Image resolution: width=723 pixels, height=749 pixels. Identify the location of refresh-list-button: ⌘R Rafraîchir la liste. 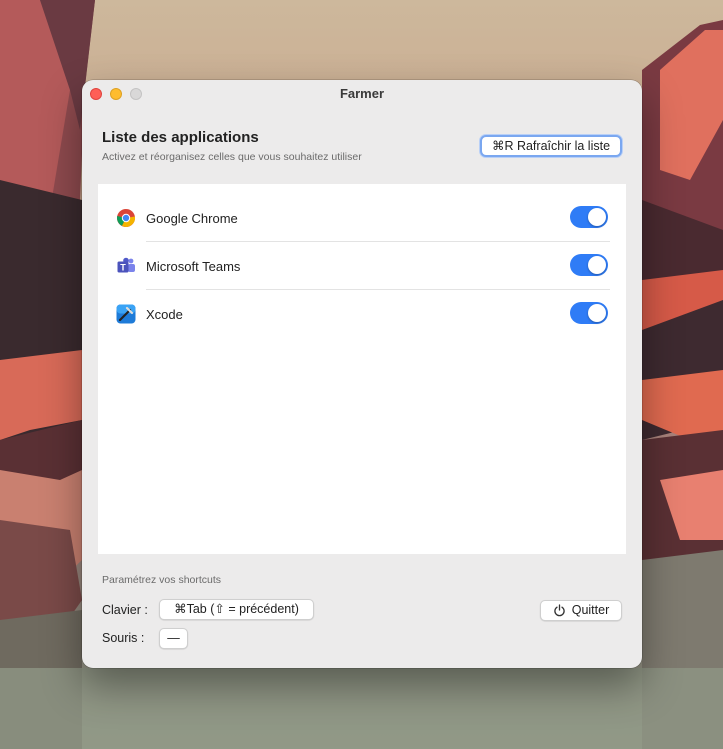
(551, 146).